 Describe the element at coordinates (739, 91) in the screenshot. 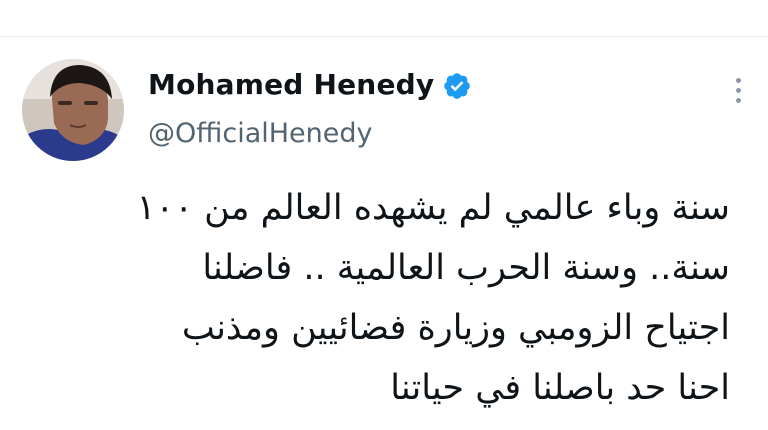

I see `more-options-button` at that location.